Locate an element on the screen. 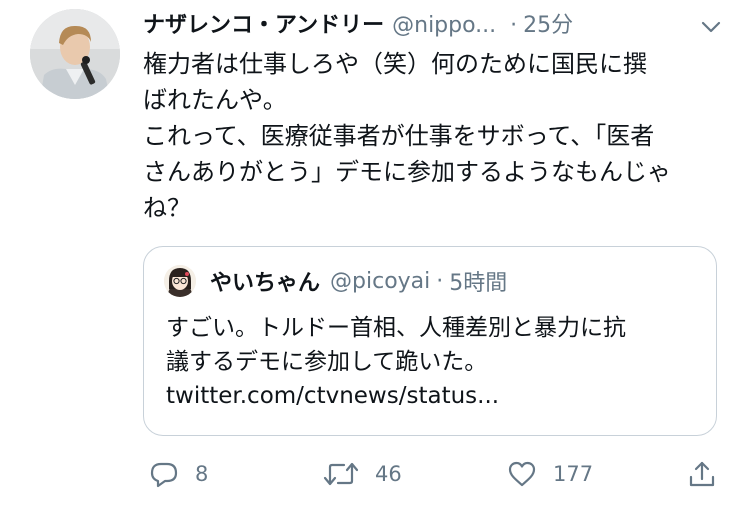  chevron-down-icon is located at coordinates (711, 27).